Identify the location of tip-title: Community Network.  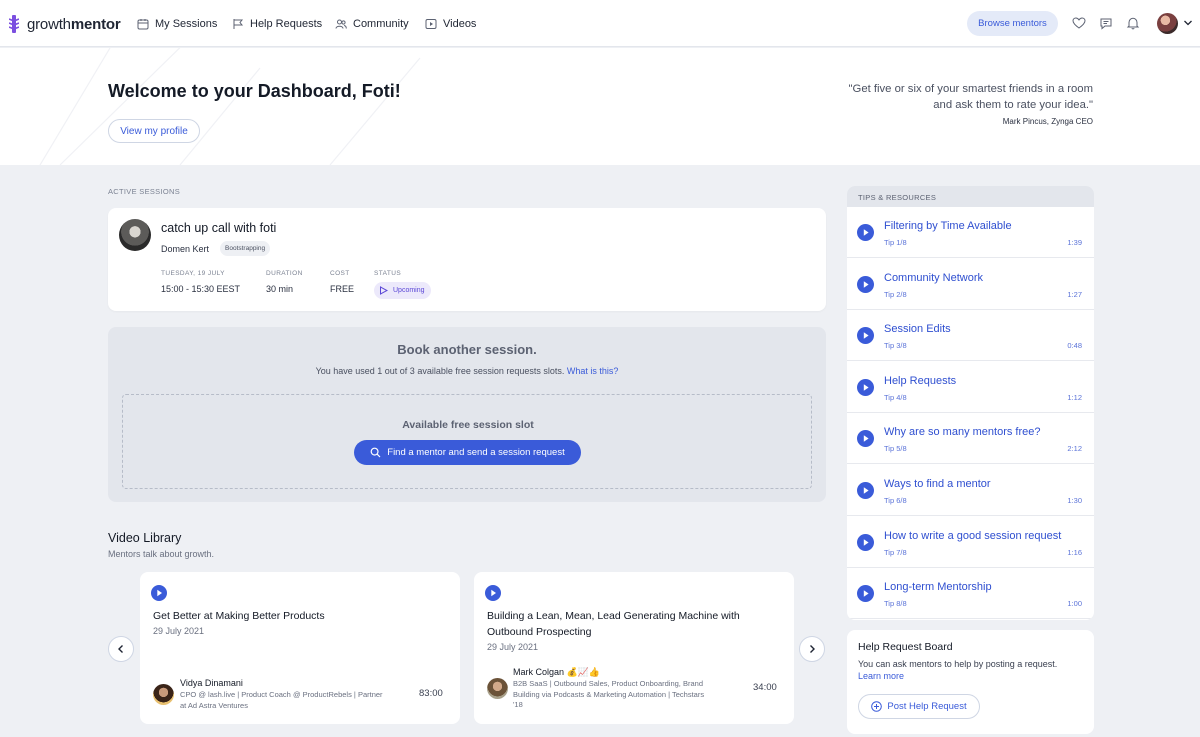
(934, 277).